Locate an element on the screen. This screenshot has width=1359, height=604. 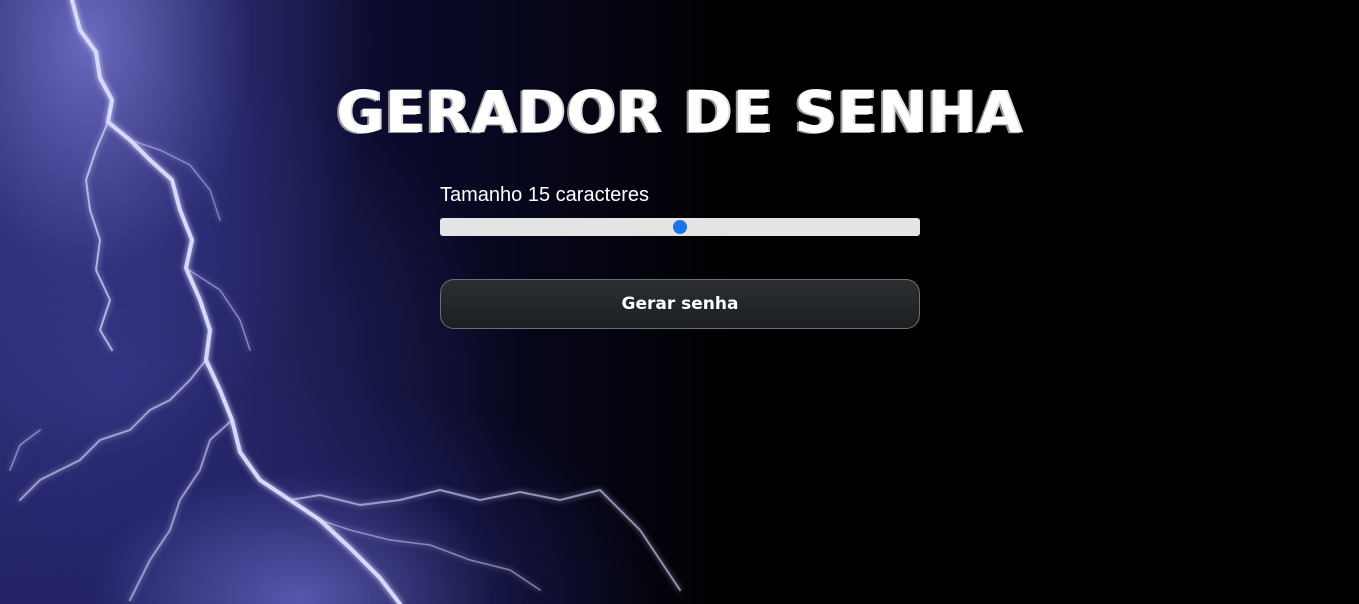
size-label-suffix: caracteres is located at coordinates (602, 195).